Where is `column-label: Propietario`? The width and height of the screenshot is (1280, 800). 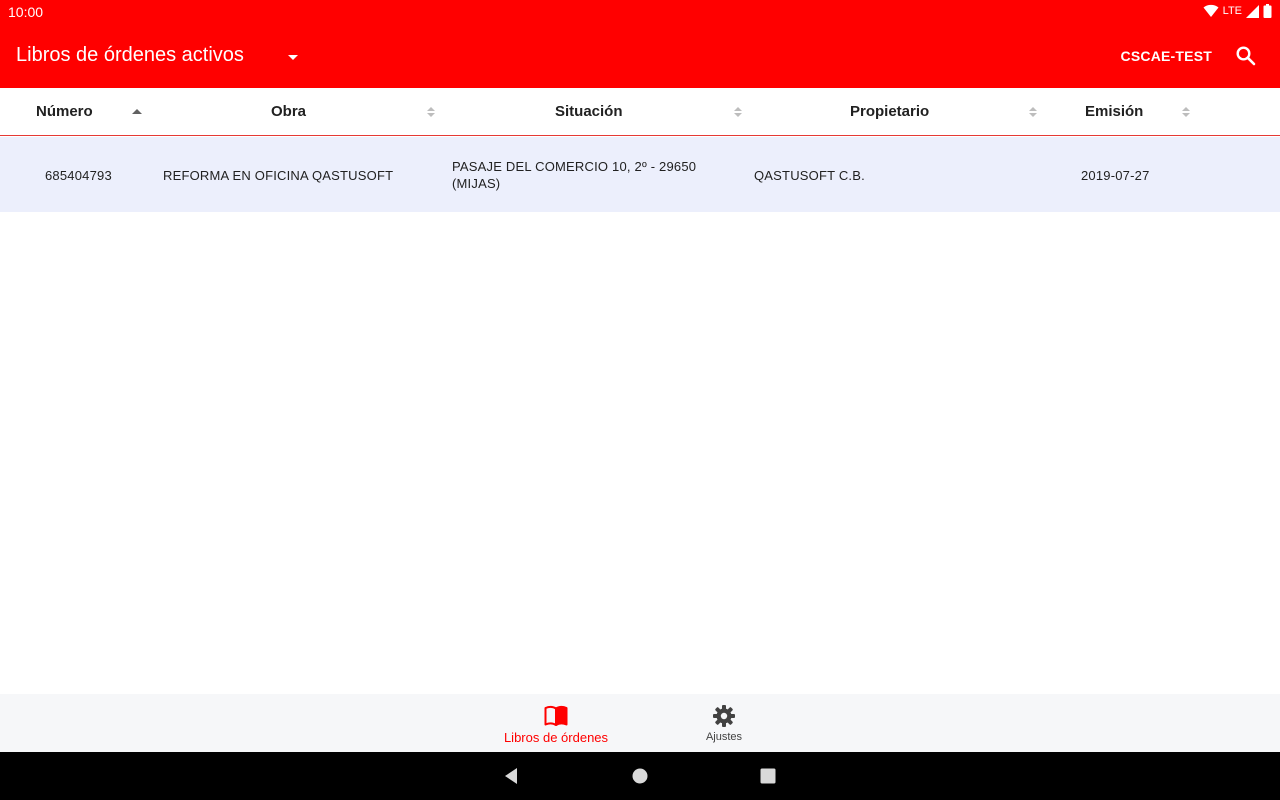
column-label: Propietario is located at coordinates (890, 111).